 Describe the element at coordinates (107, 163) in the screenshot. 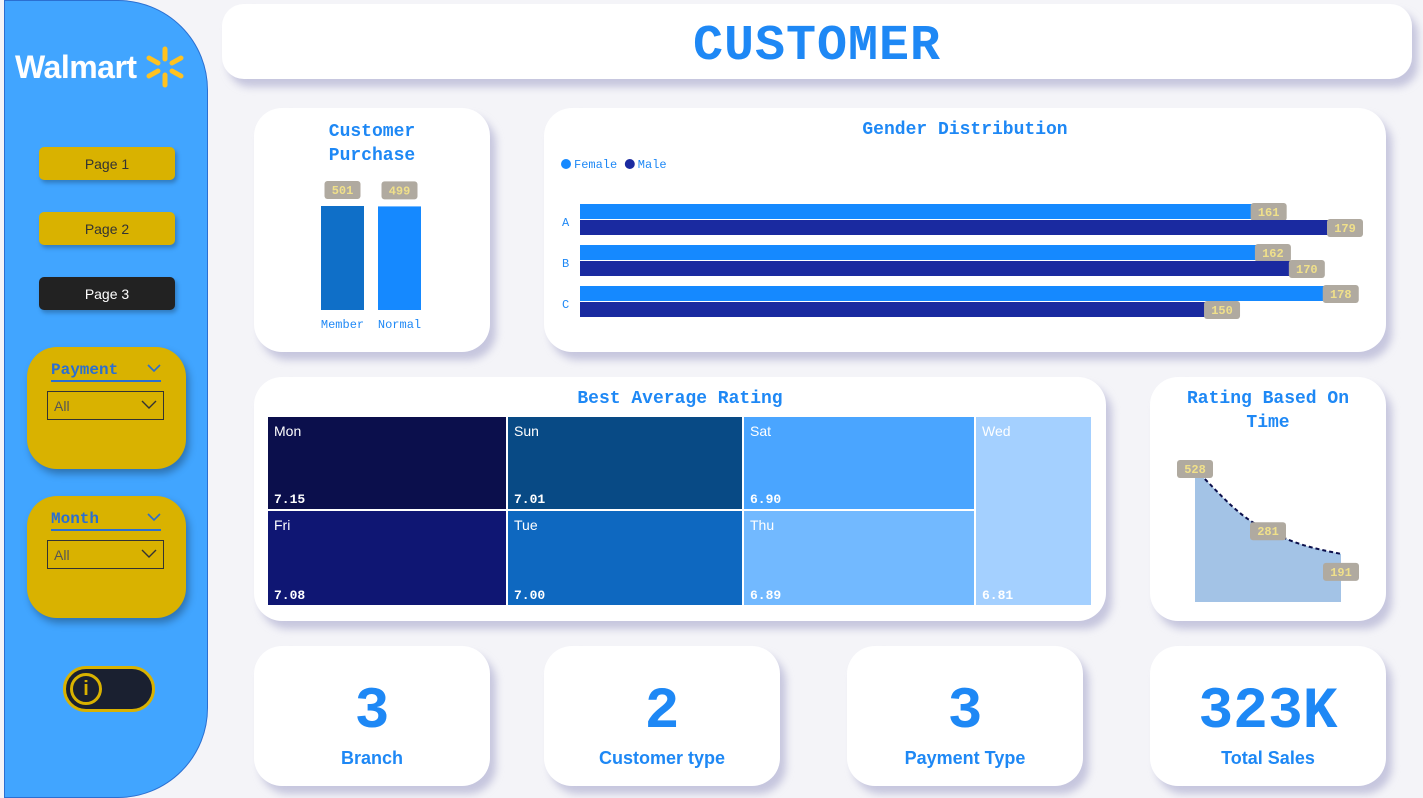

I see `page-1-button: Page 1` at that location.